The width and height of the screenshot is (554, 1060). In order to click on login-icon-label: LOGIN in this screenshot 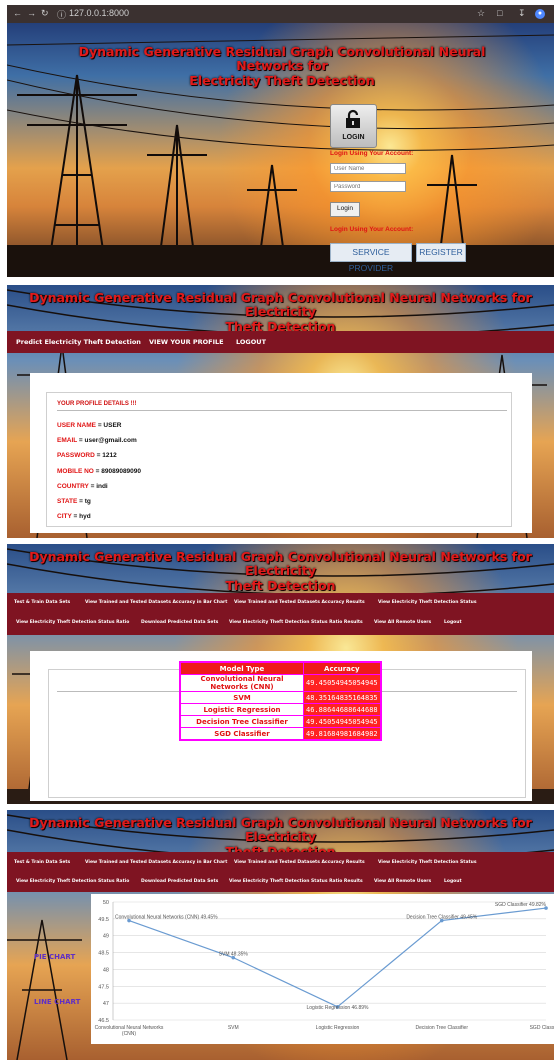, I will do `click(353, 137)`.